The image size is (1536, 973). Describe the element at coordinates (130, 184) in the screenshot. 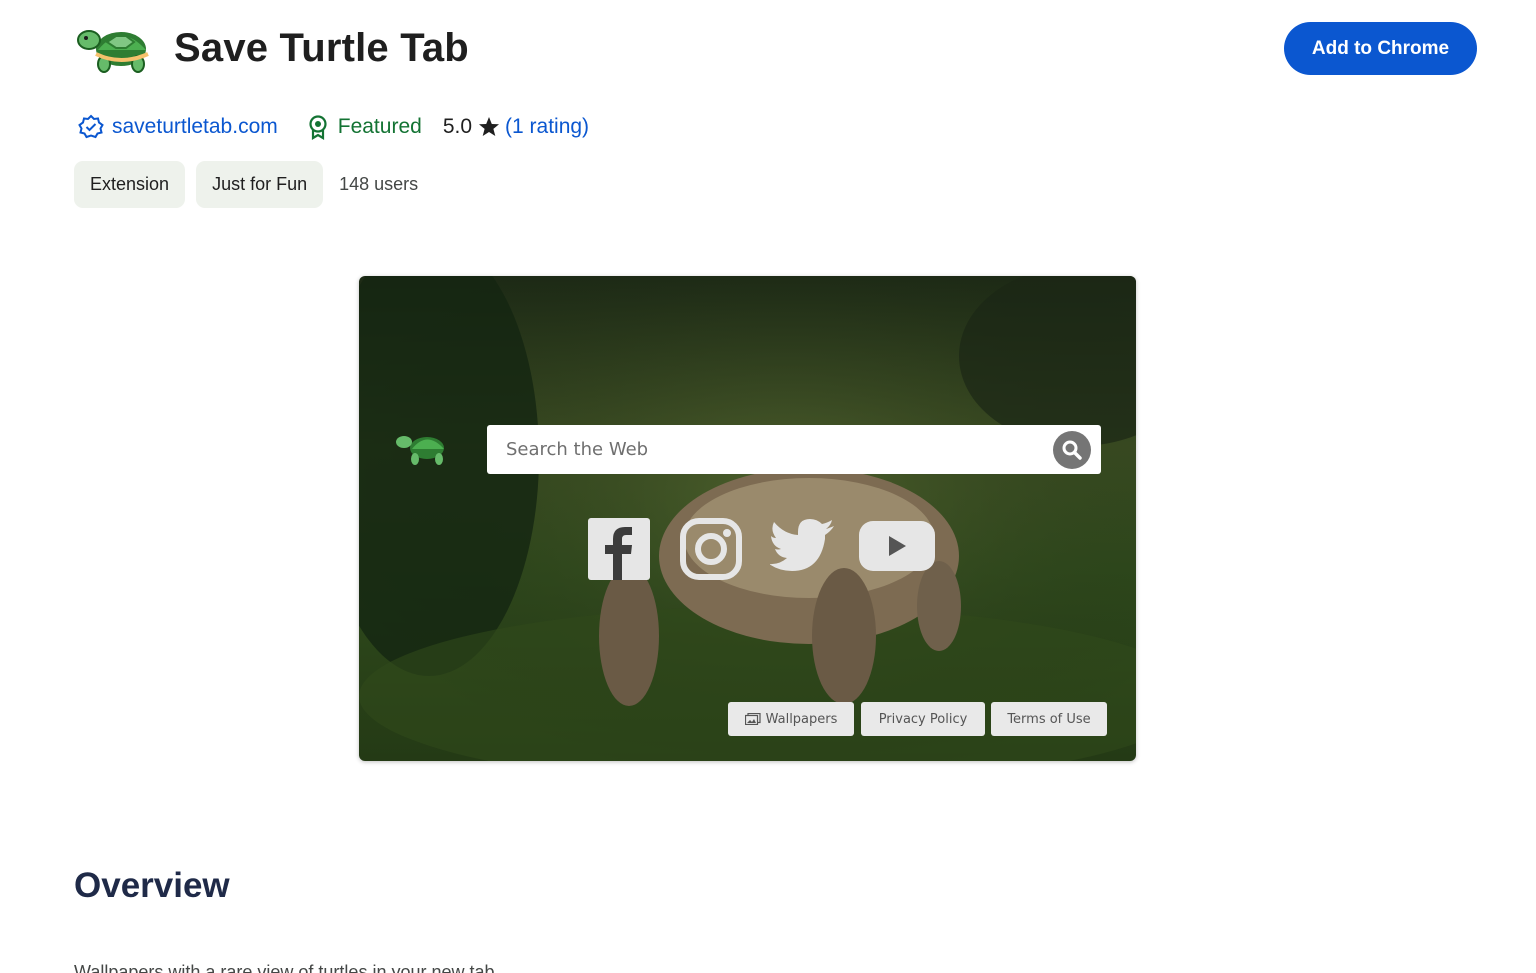

I see `chip-extension: Extension` at that location.